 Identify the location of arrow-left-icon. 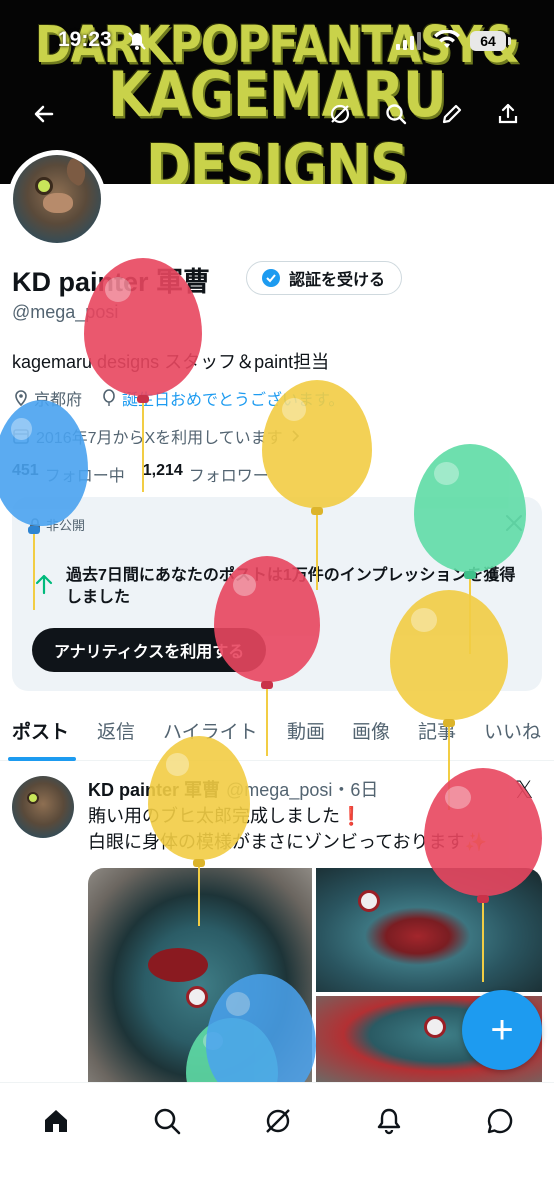
(44, 114).